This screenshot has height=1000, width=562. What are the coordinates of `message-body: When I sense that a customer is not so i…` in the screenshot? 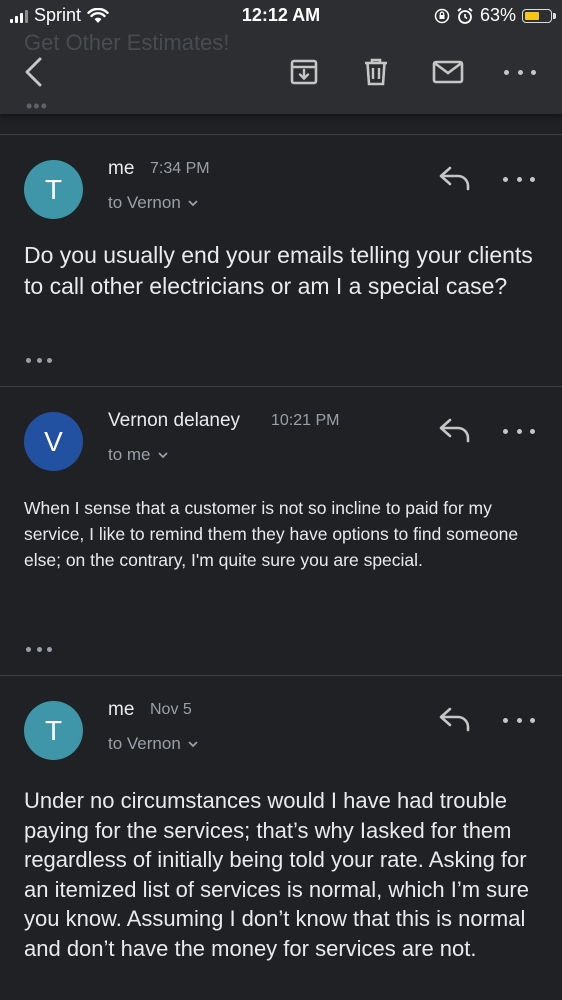 It's located at (271, 534).